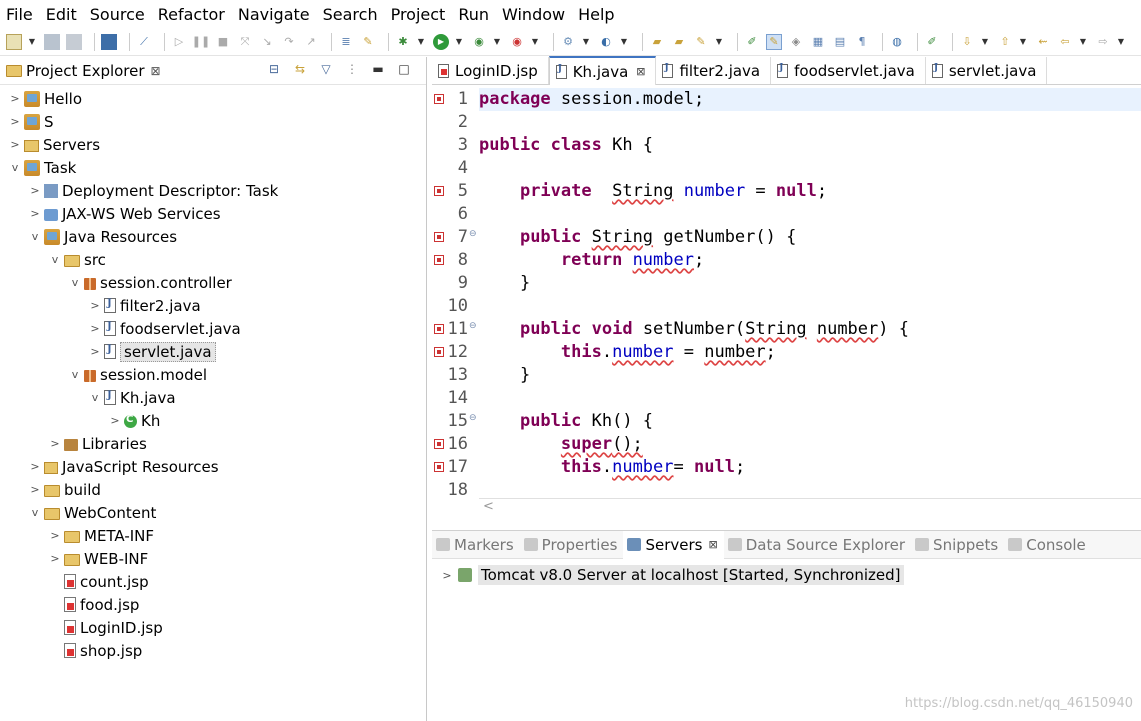 The image size is (1141, 721). Describe the element at coordinates (150, 282) in the screenshot. I see `tree-item: v session.controller` at that location.